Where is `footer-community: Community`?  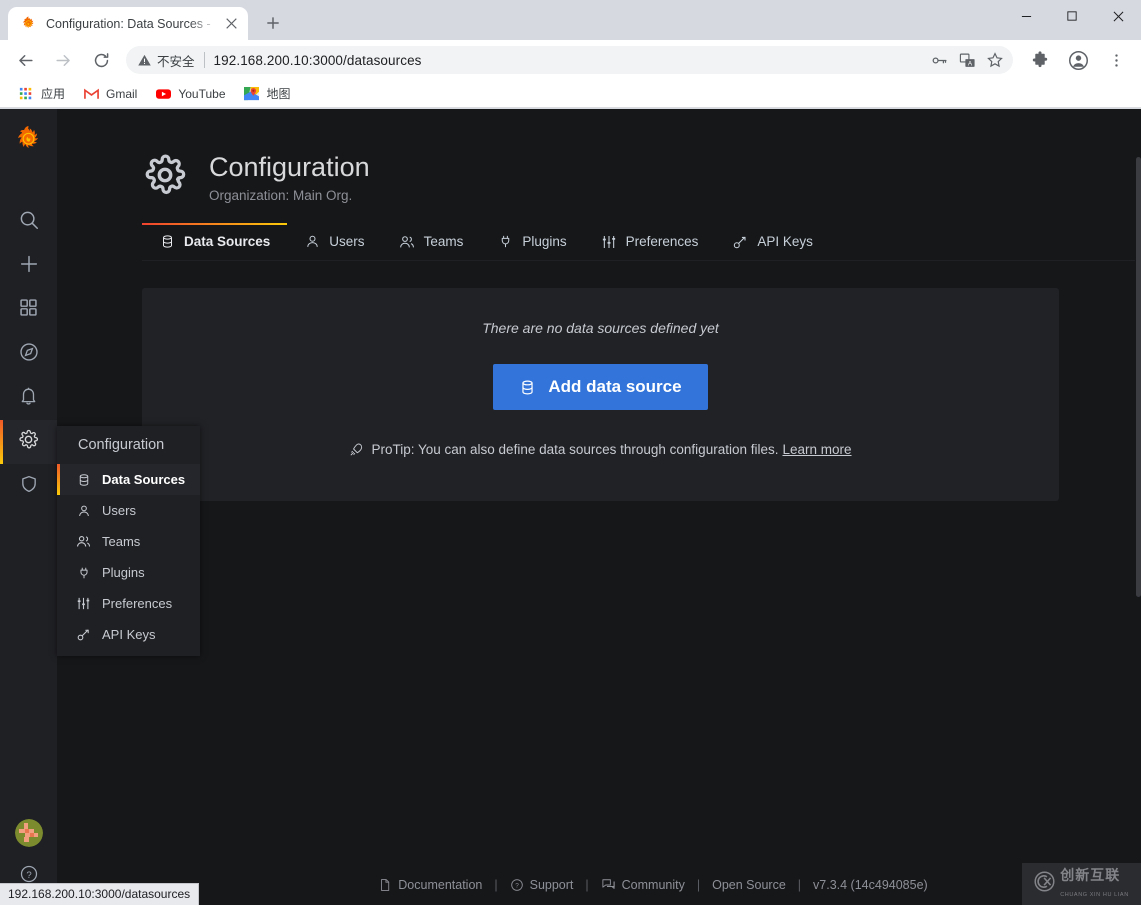 footer-community: Community is located at coordinates (643, 884).